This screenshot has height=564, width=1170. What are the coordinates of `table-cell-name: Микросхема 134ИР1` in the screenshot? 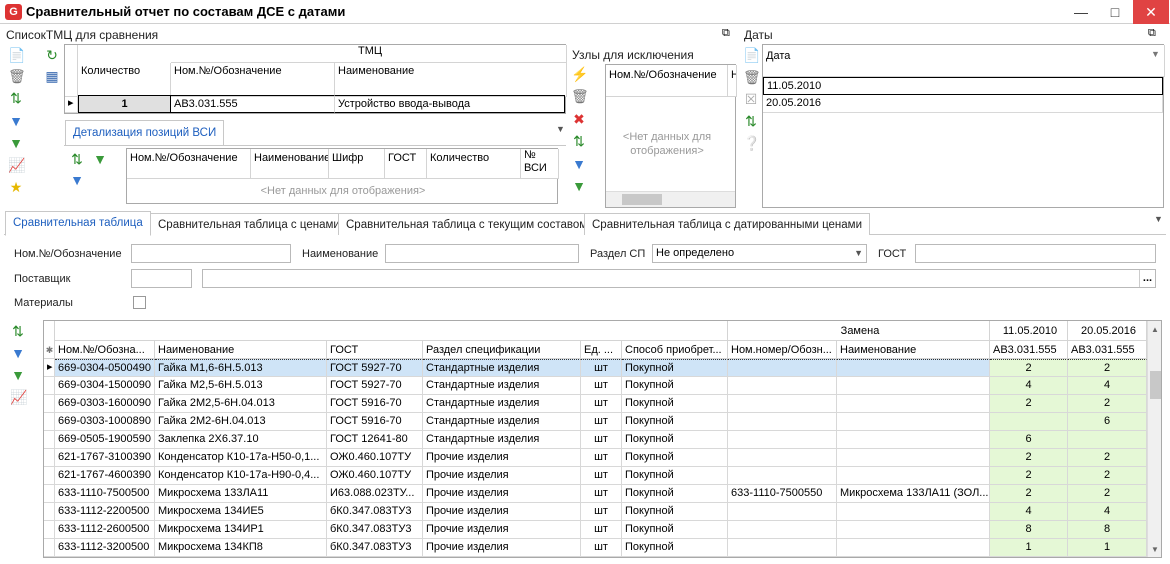 It's located at (241, 530).